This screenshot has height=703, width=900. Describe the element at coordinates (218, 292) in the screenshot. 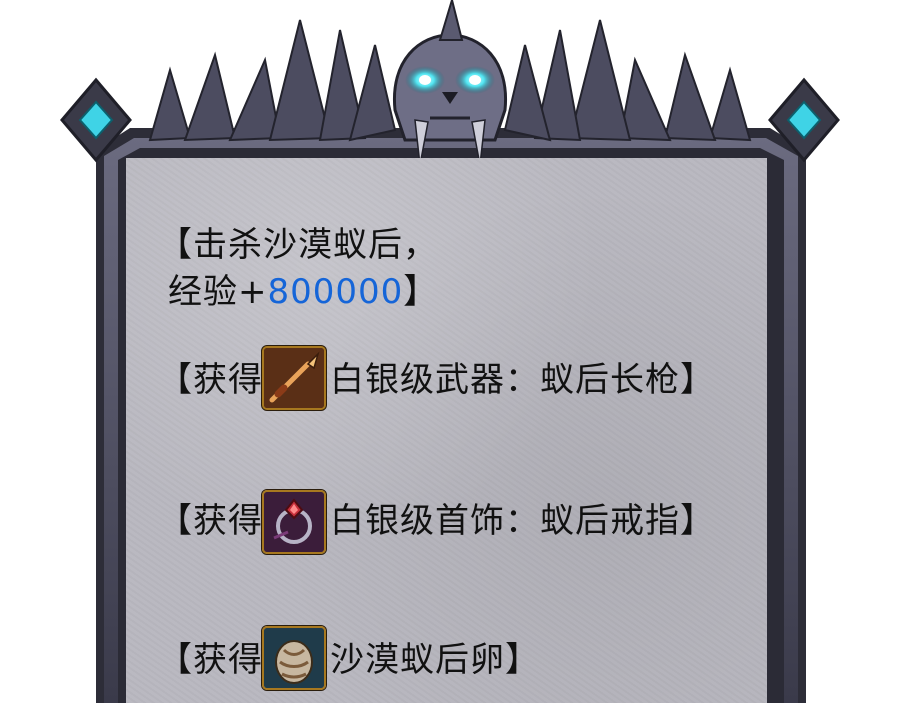

I see `exp-label: 经验+` at that location.